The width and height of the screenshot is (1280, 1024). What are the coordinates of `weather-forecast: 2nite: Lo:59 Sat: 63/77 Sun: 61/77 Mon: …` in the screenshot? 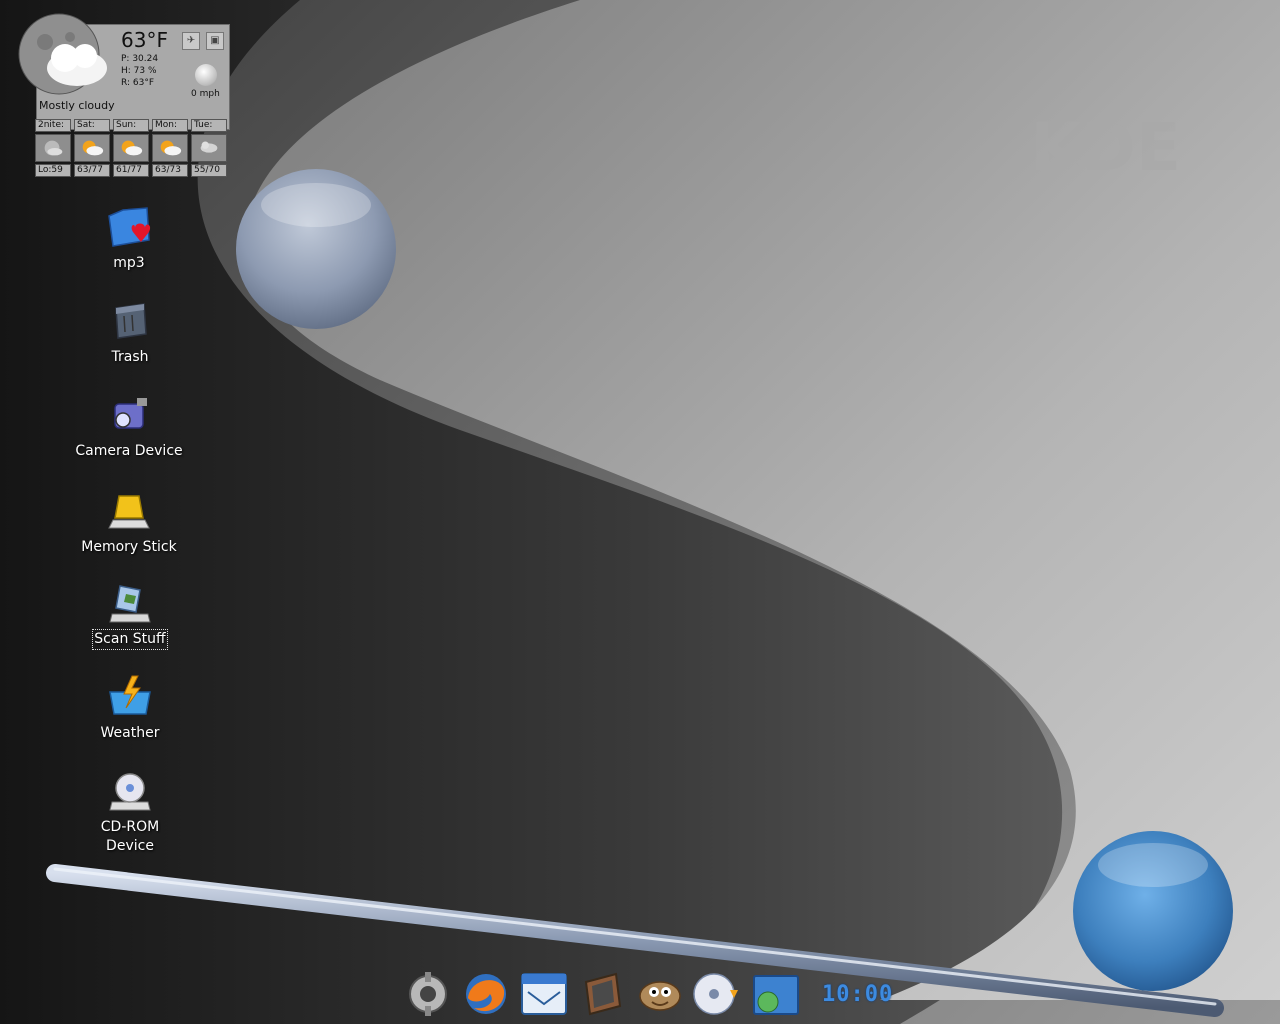 It's located at (133, 148).